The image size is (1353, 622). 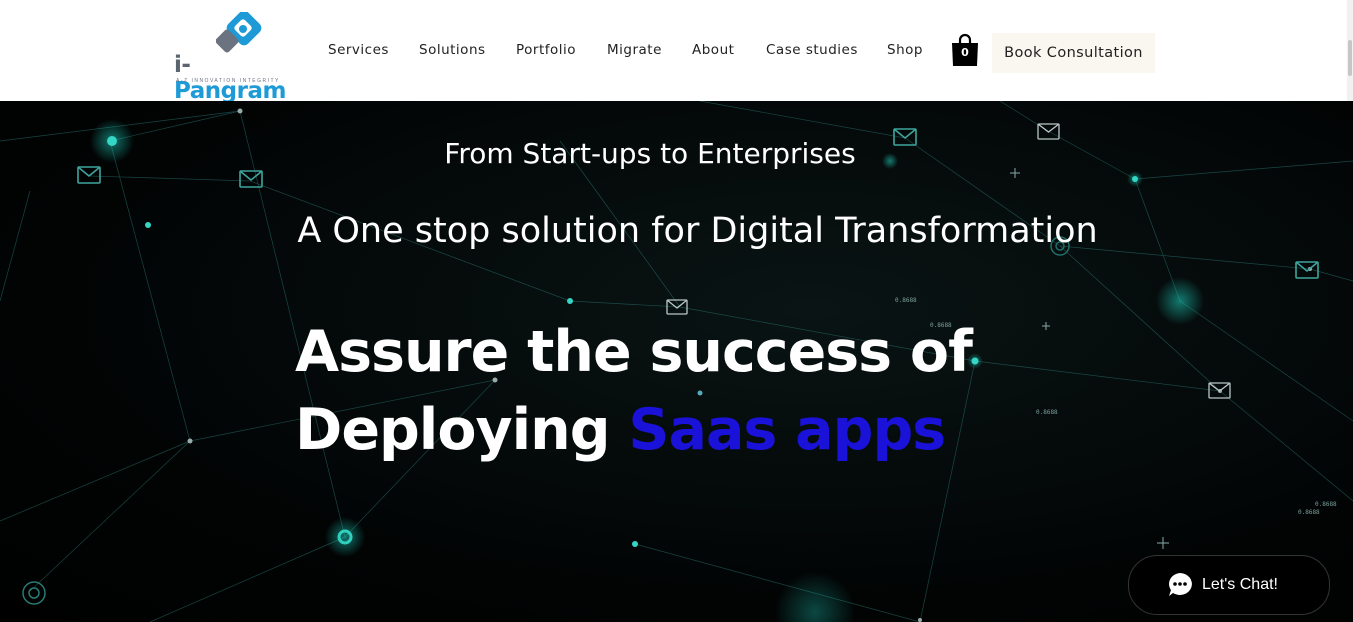 What do you see at coordinates (453, 430) in the screenshot?
I see `headline-prefix: Deploying` at bounding box center [453, 430].